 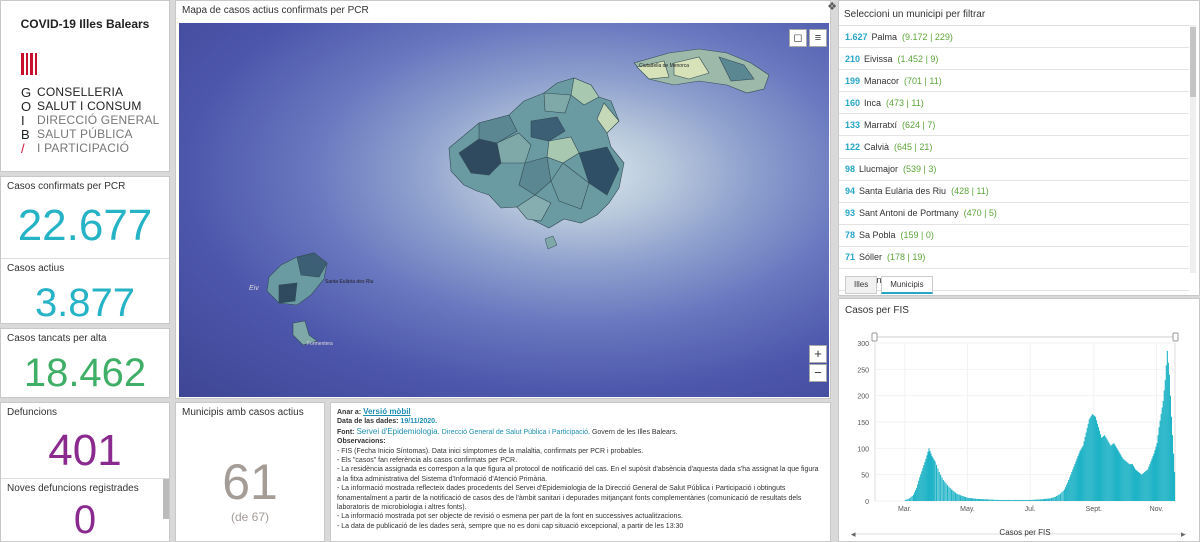 What do you see at coordinates (1014, 258) in the screenshot?
I see `list-item: 71 Sóller (178 | 19)` at bounding box center [1014, 258].